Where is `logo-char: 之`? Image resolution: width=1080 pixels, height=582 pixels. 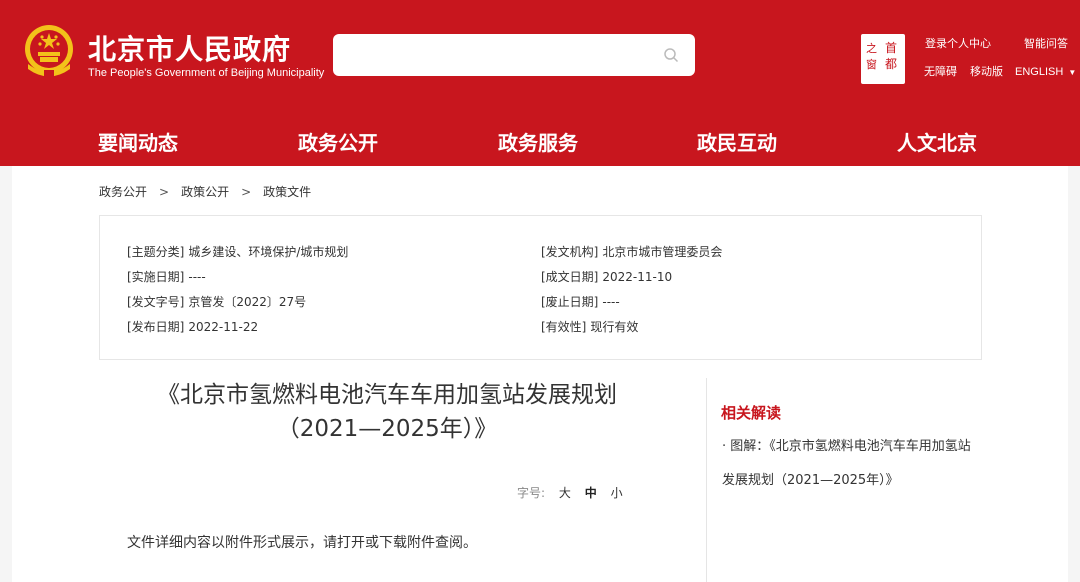 logo-char: 之 is located at coordinates (871, 48).